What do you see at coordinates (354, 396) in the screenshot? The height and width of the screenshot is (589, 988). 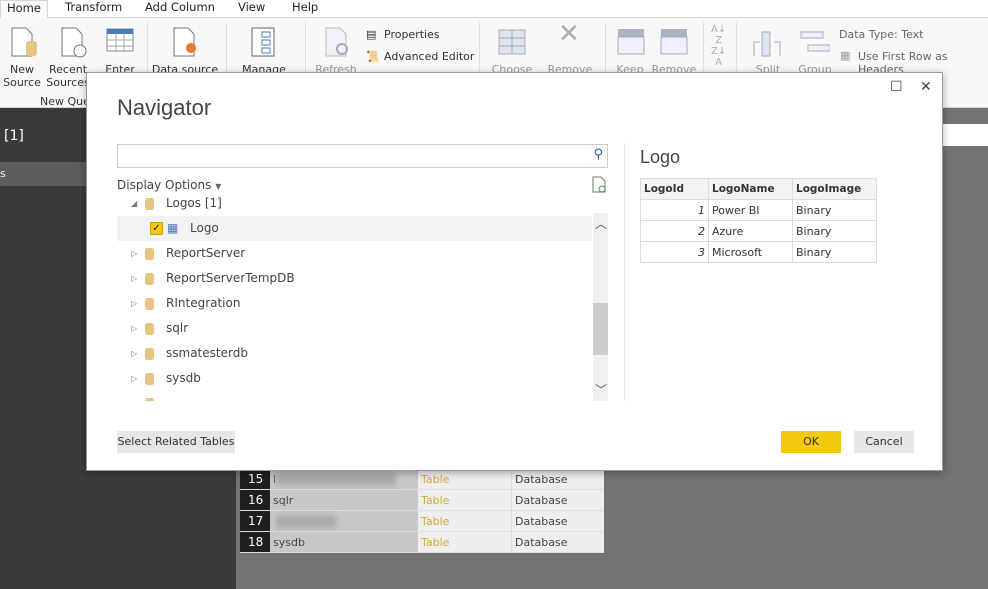 I see `tree-item-partial` at bounding box center [354, 396].